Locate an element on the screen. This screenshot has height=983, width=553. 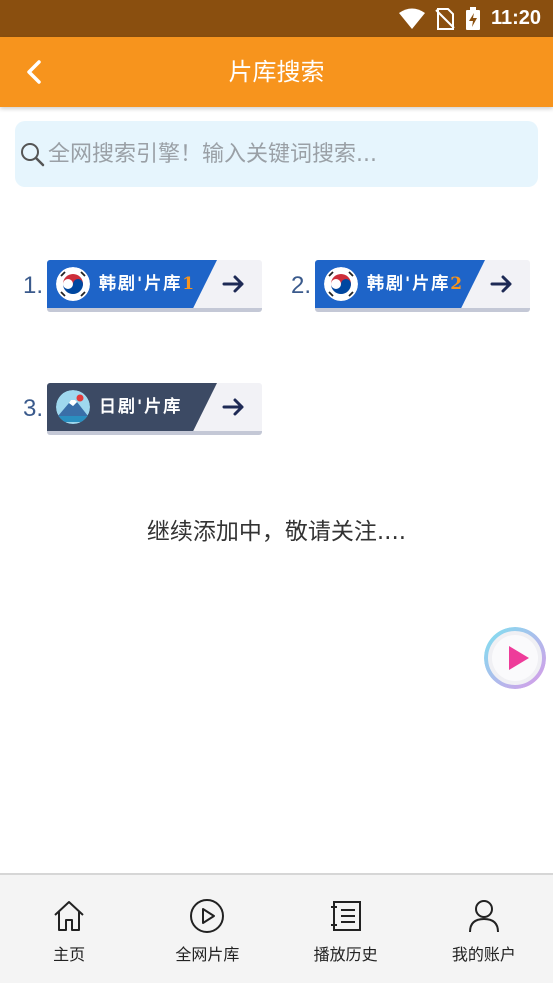
library-label: 日剧'片库 is located at coordinates (141, 407).